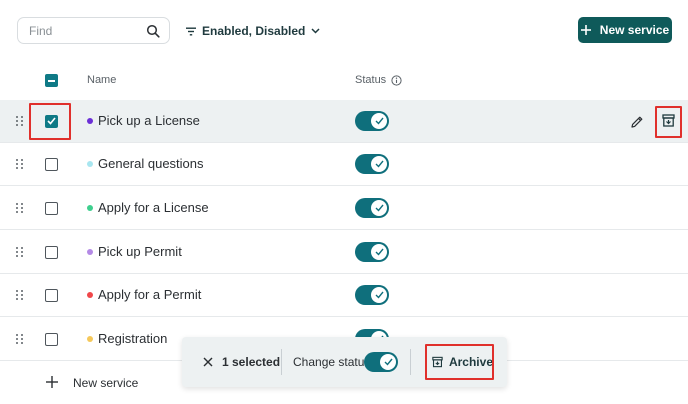 Image resolution: width=688 pixels, height=404 pixels. What do you see at coordinates (381, 362) in the screenshot?
I see `change-status-toggle` at bounding box center [381, 362].